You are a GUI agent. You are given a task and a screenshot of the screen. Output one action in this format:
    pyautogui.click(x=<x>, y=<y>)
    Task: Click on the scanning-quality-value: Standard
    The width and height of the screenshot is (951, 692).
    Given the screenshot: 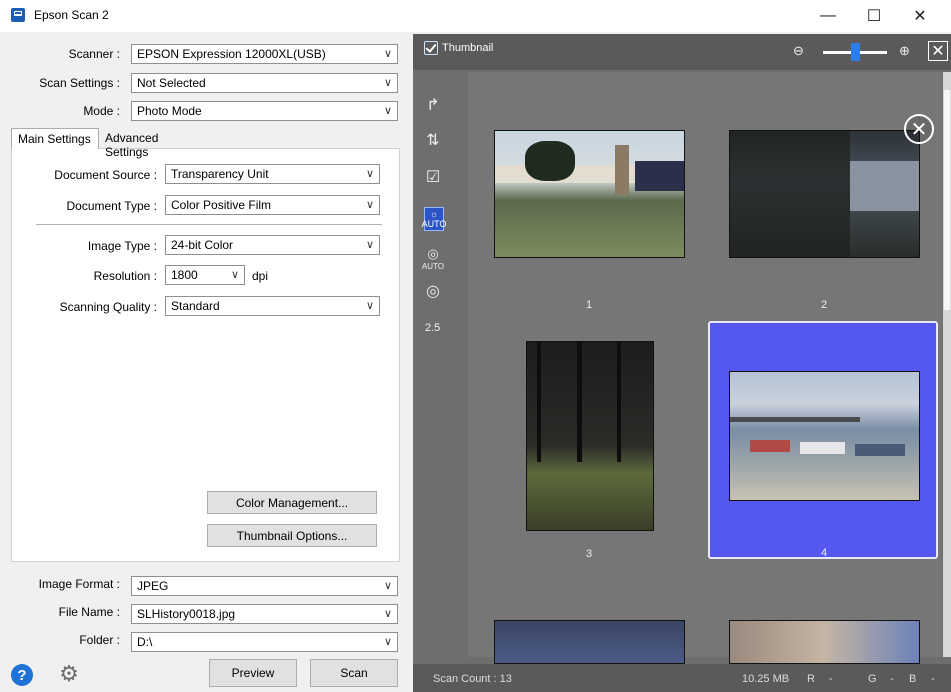 What is the action you would take?
    pyautogui.click(x=195, y=306)
    